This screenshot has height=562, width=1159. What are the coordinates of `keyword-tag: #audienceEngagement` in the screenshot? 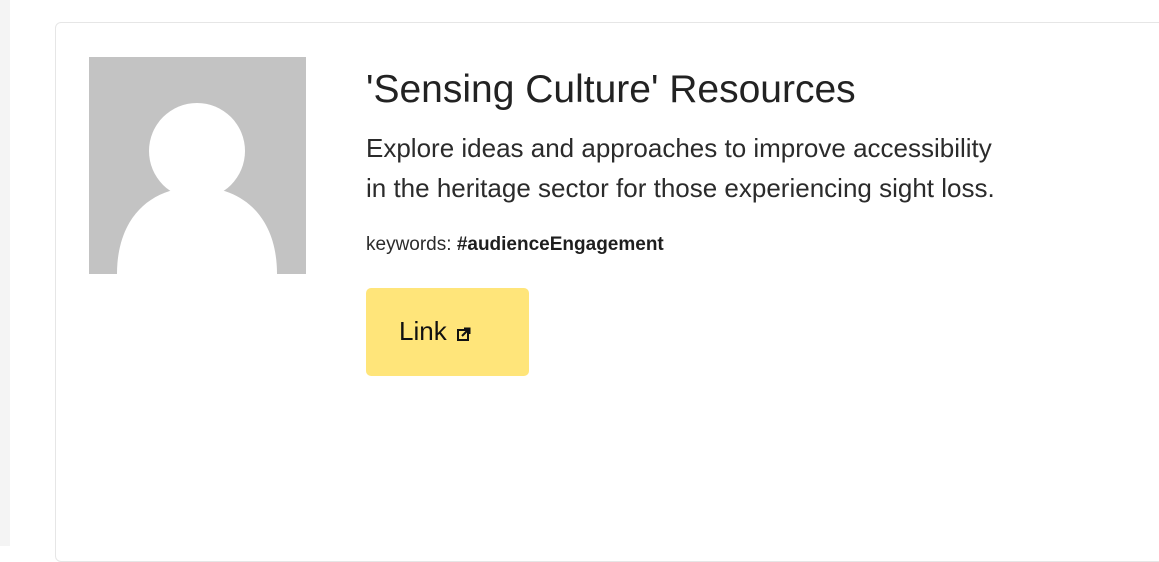 It's located at (560, 244).